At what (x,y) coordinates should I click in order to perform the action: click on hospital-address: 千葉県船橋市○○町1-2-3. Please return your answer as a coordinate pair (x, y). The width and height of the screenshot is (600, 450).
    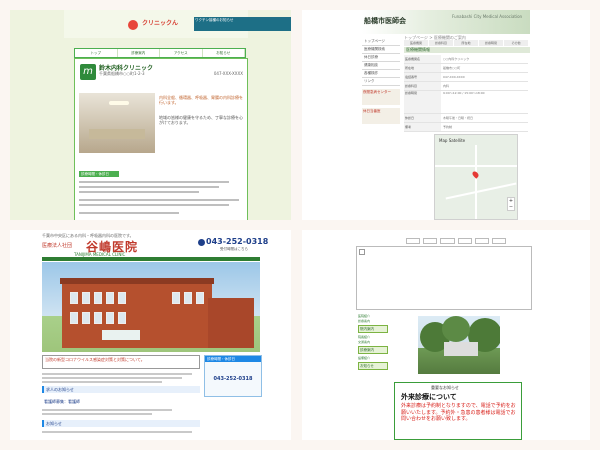
    Looking at the image, I should click on (122, 73).